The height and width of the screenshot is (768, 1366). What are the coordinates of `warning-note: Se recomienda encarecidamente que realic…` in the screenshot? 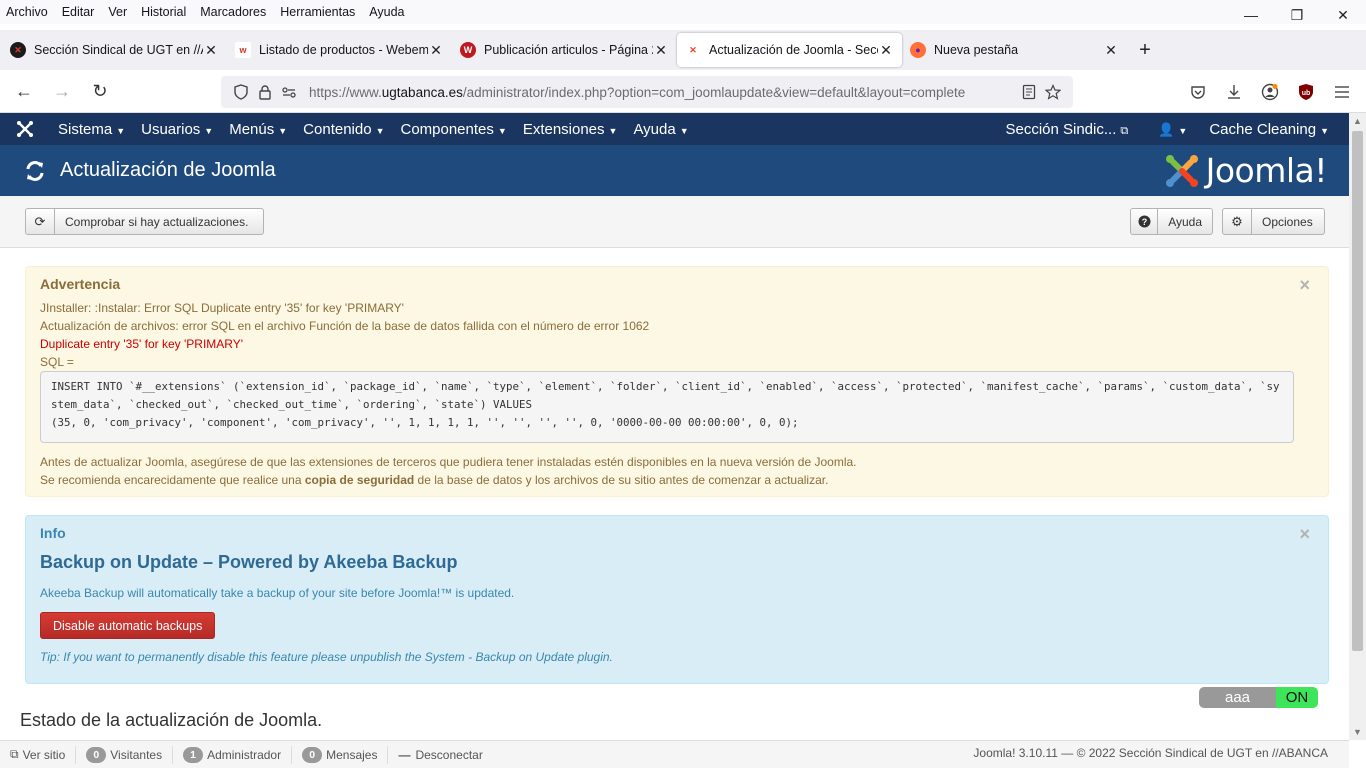 It's located at (434, 480).